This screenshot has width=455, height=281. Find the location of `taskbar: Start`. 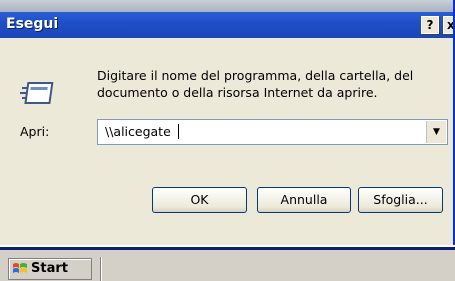

taskbar: Start is located at coordinates (227, 263).